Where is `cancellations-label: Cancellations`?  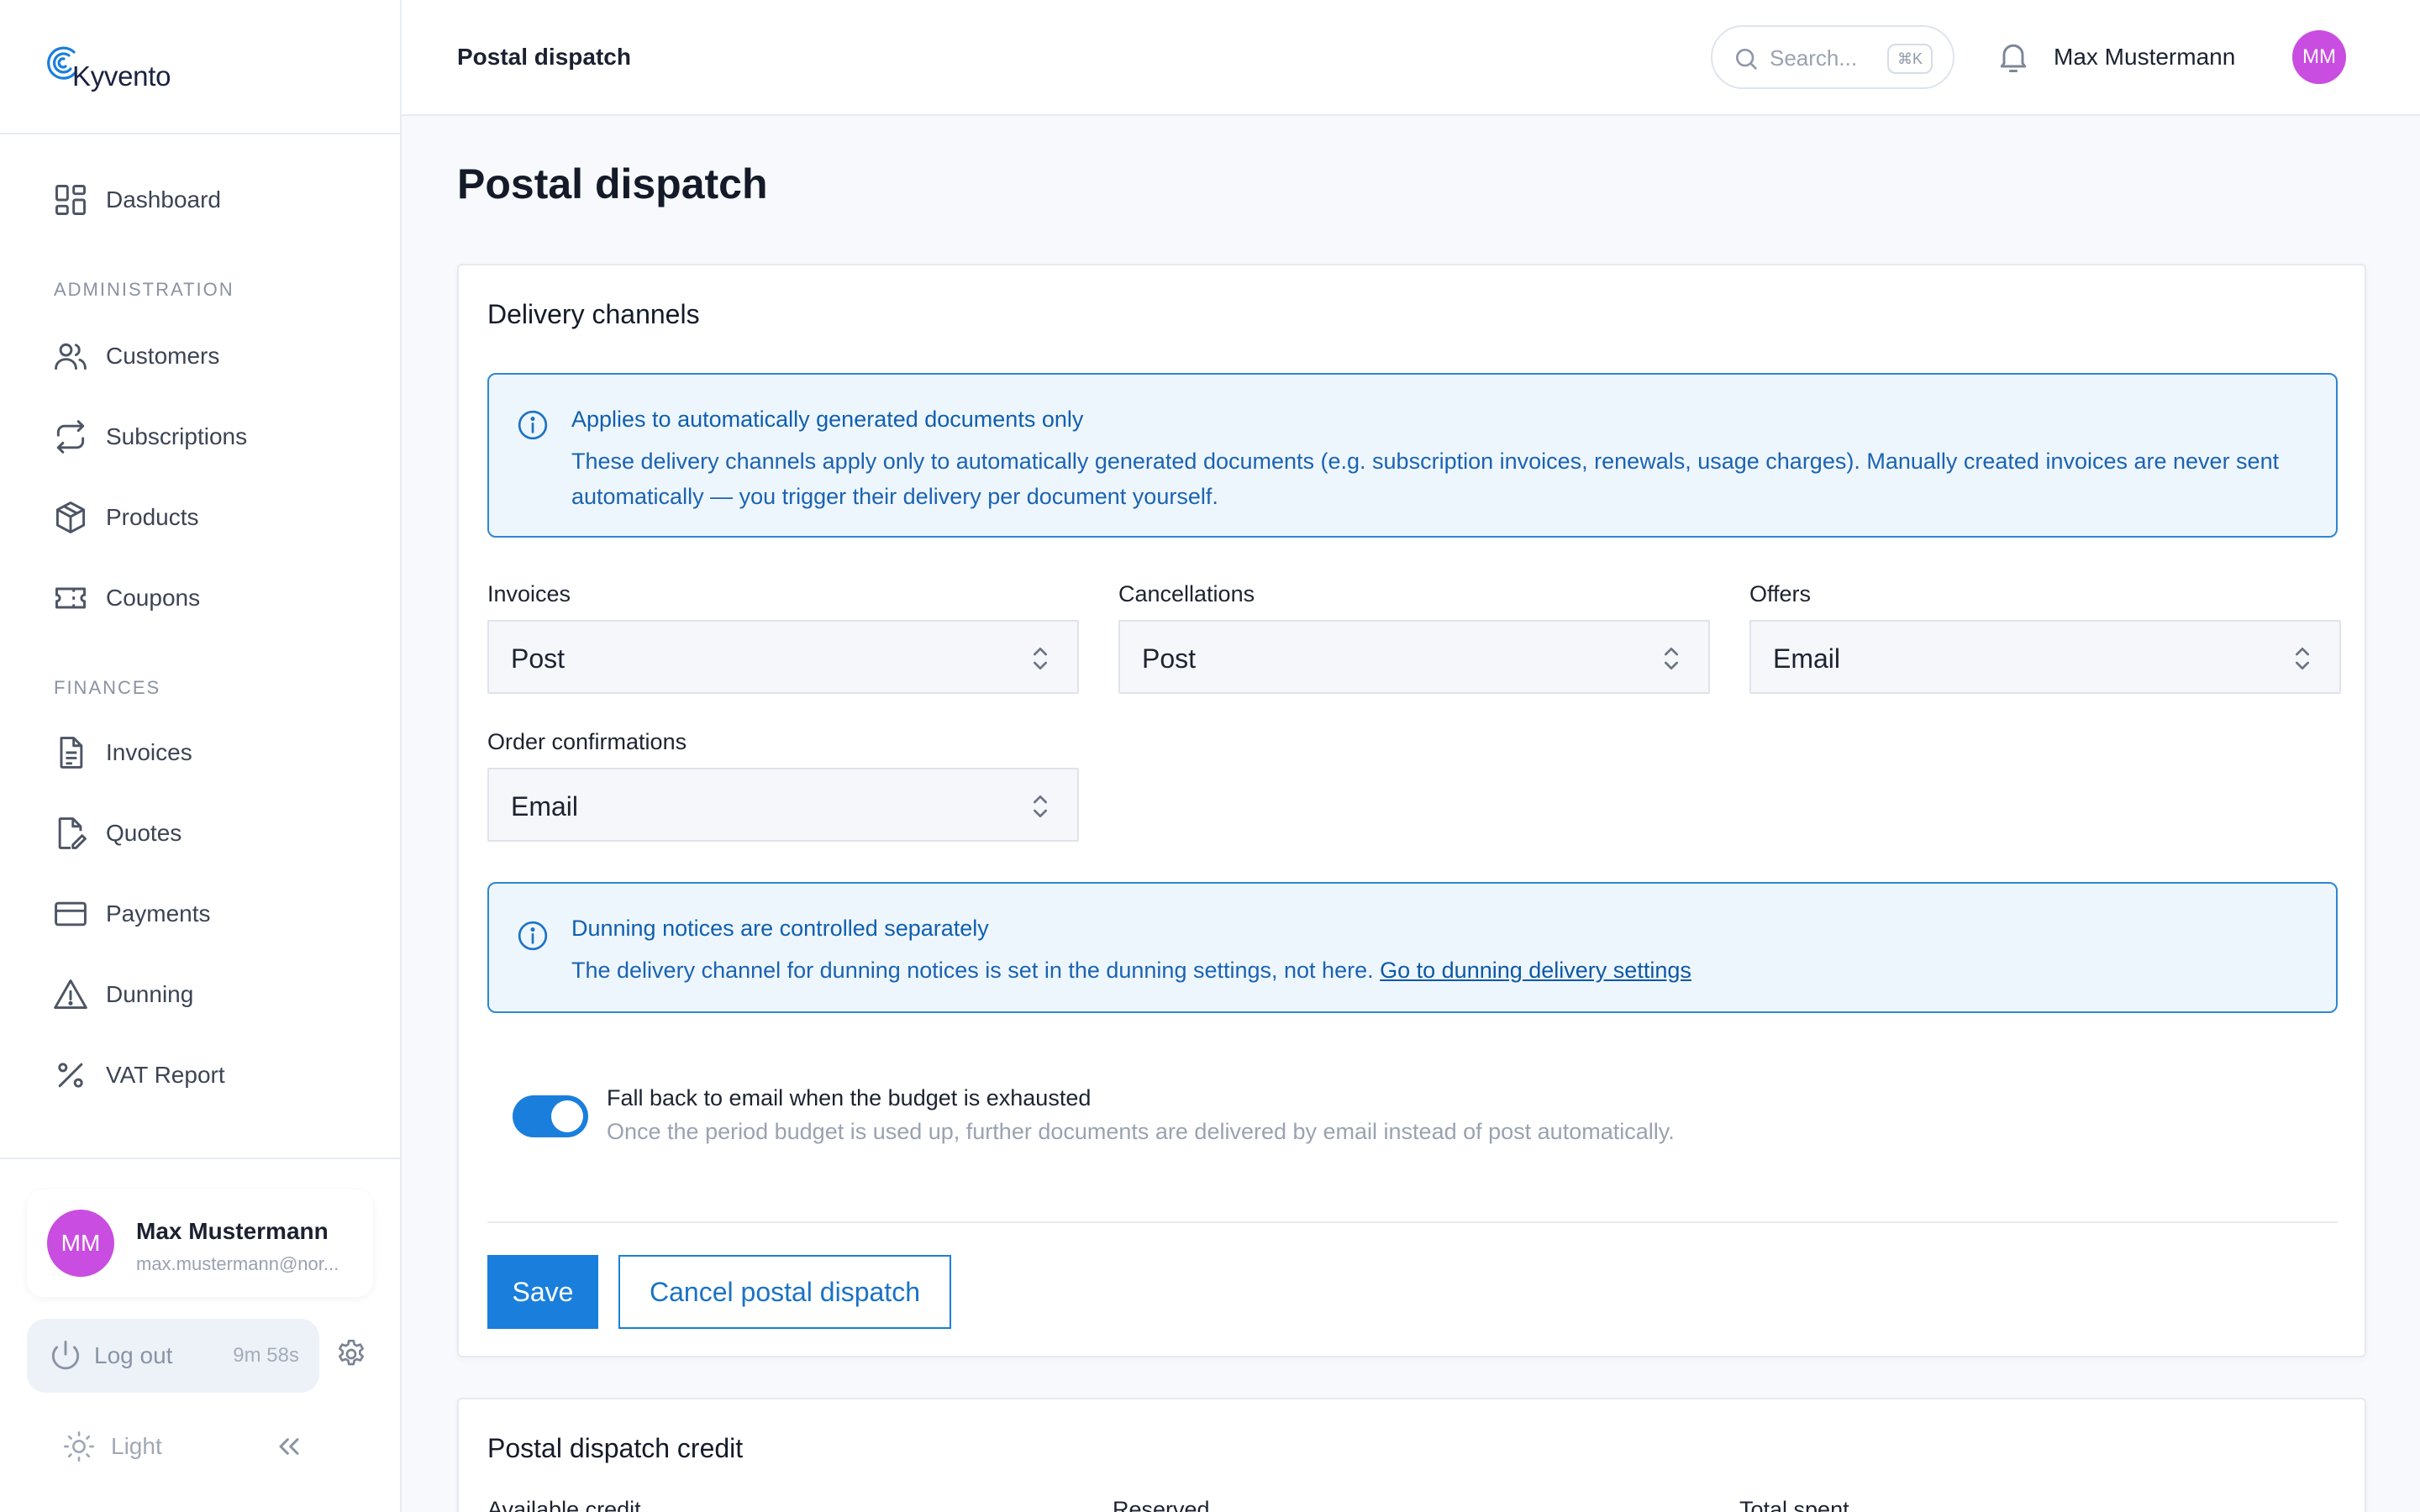
cancellations-label: Cancellations is located at coordinates (1186, 593).